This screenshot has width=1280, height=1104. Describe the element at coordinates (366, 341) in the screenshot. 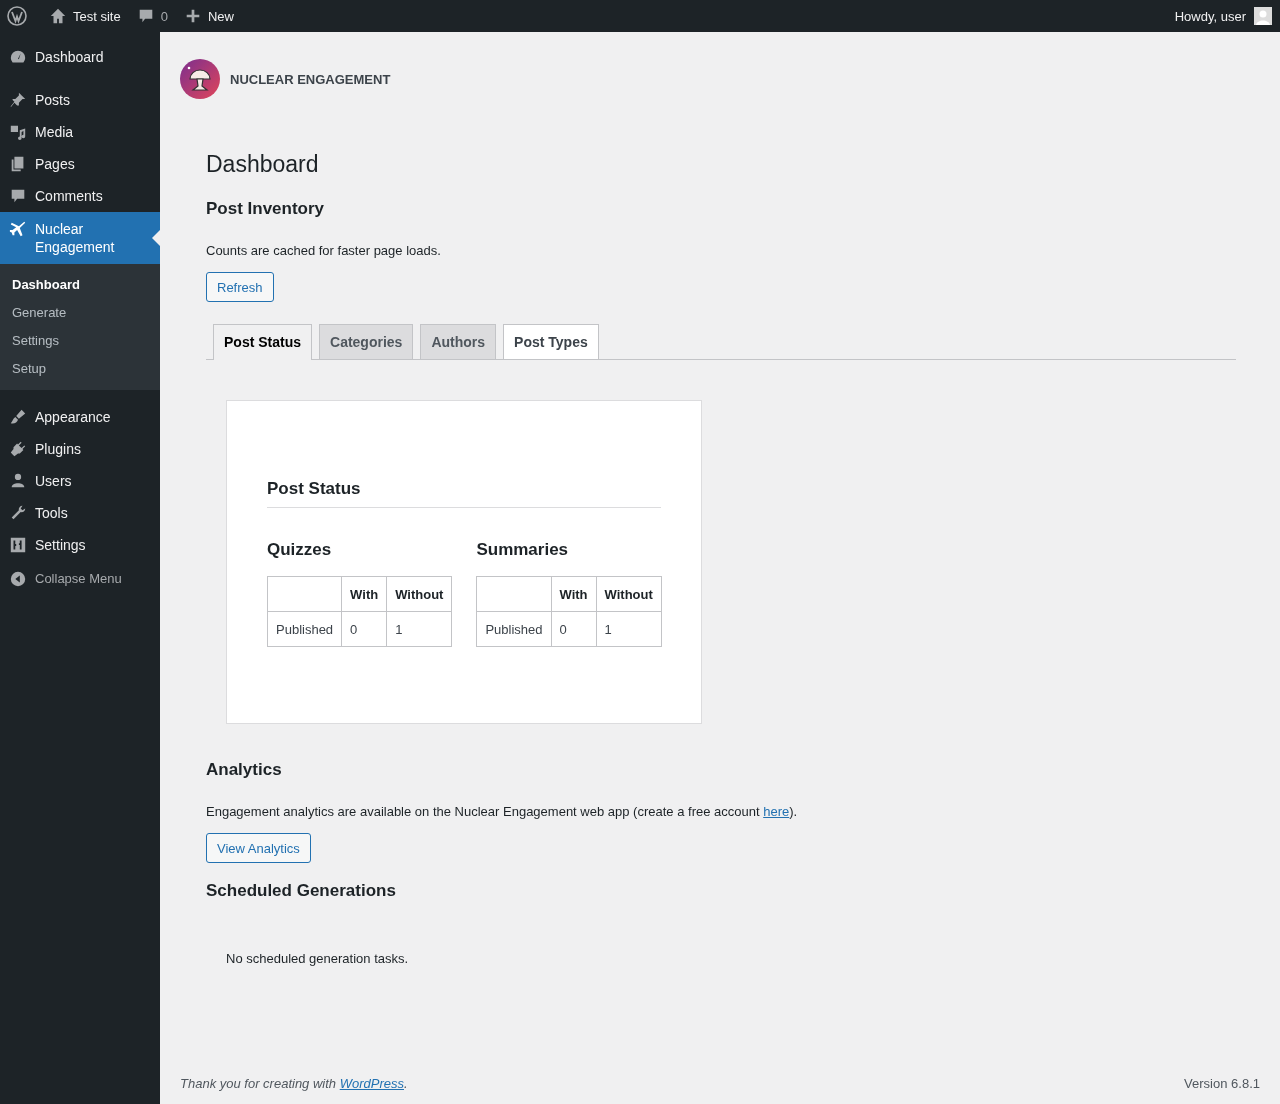

I see `tab: Categories` at that location.